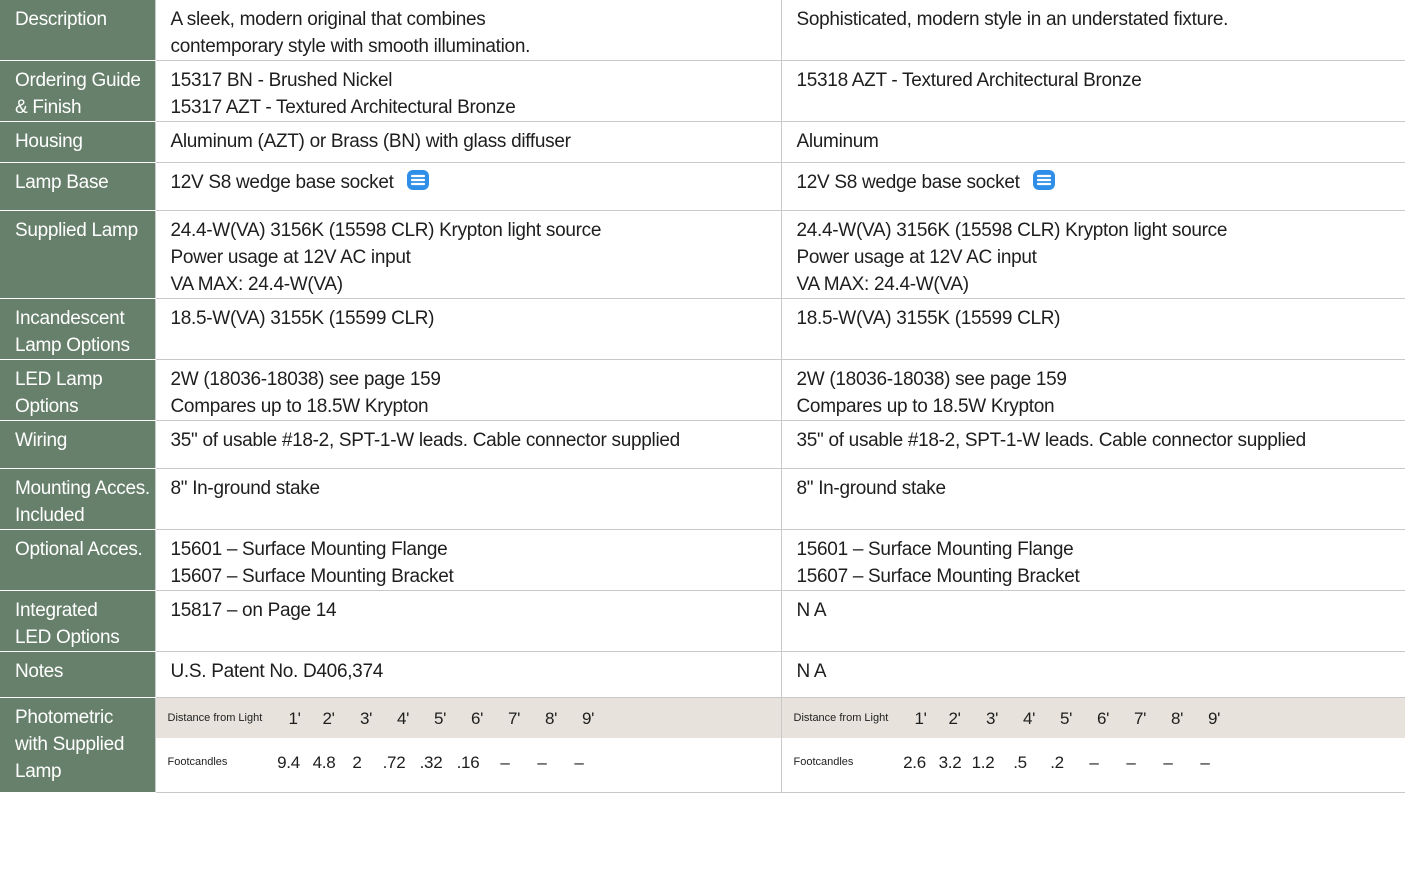  I want to click on row-label-line: Description, so click(61, 19).